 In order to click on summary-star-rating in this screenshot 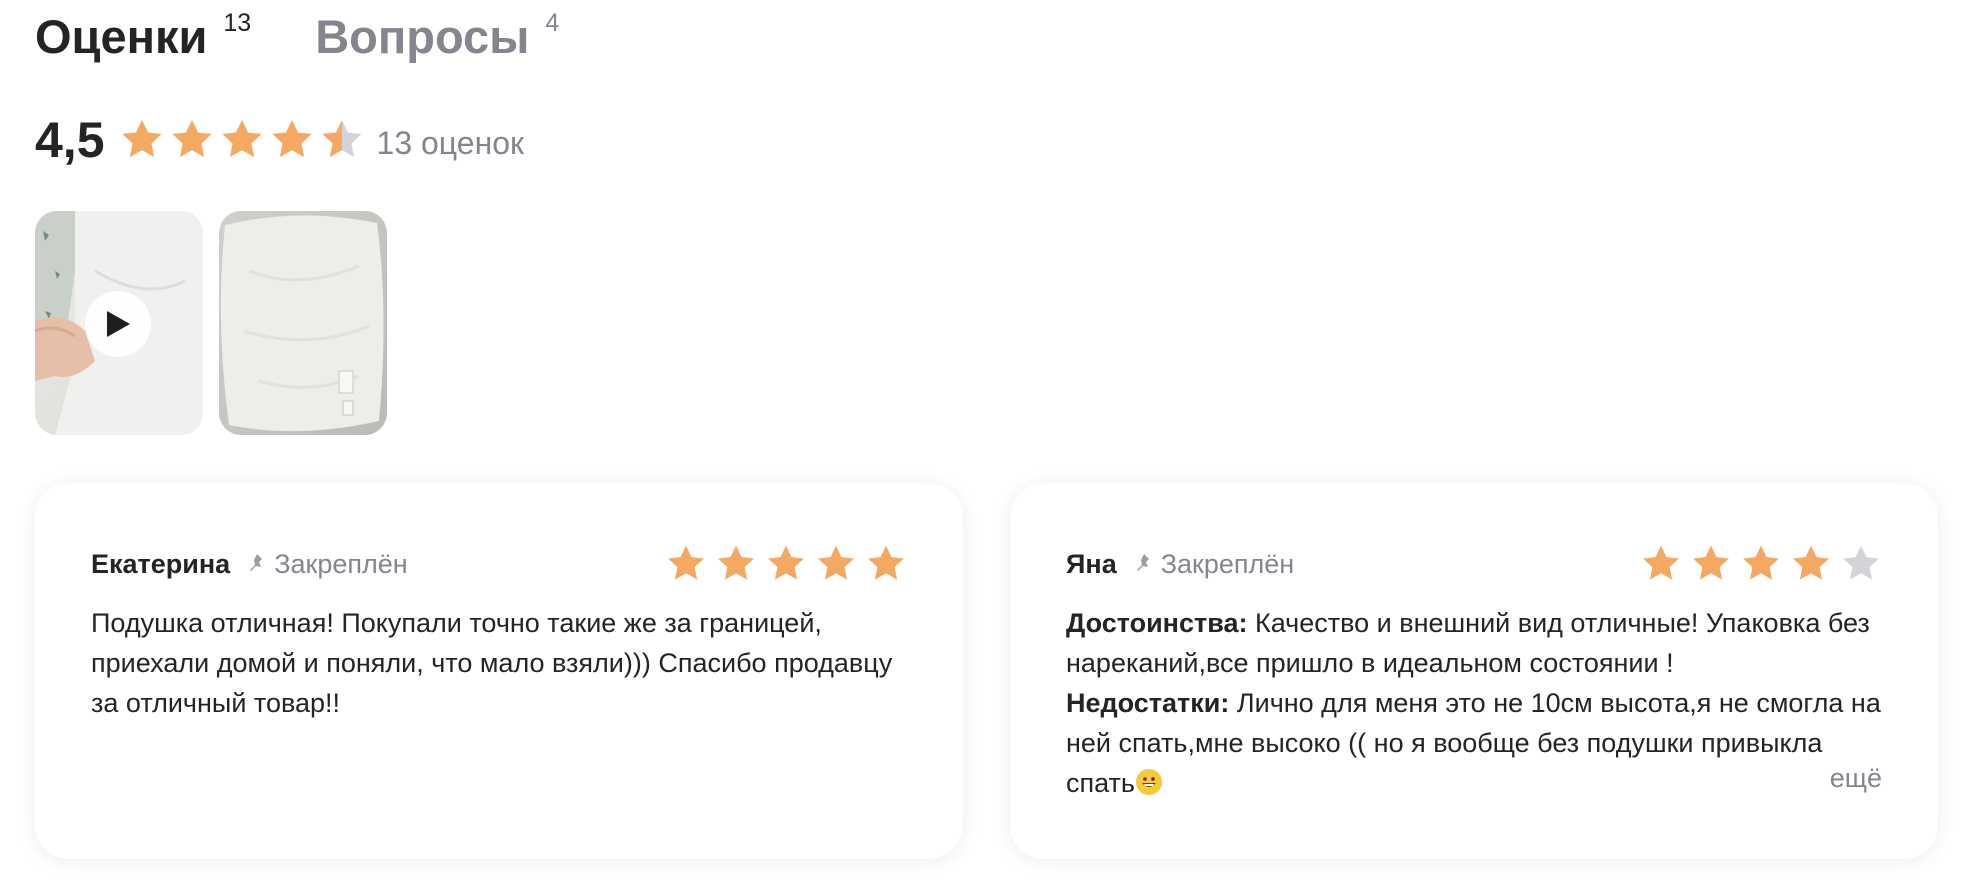, I will do `click(242, 140)`.